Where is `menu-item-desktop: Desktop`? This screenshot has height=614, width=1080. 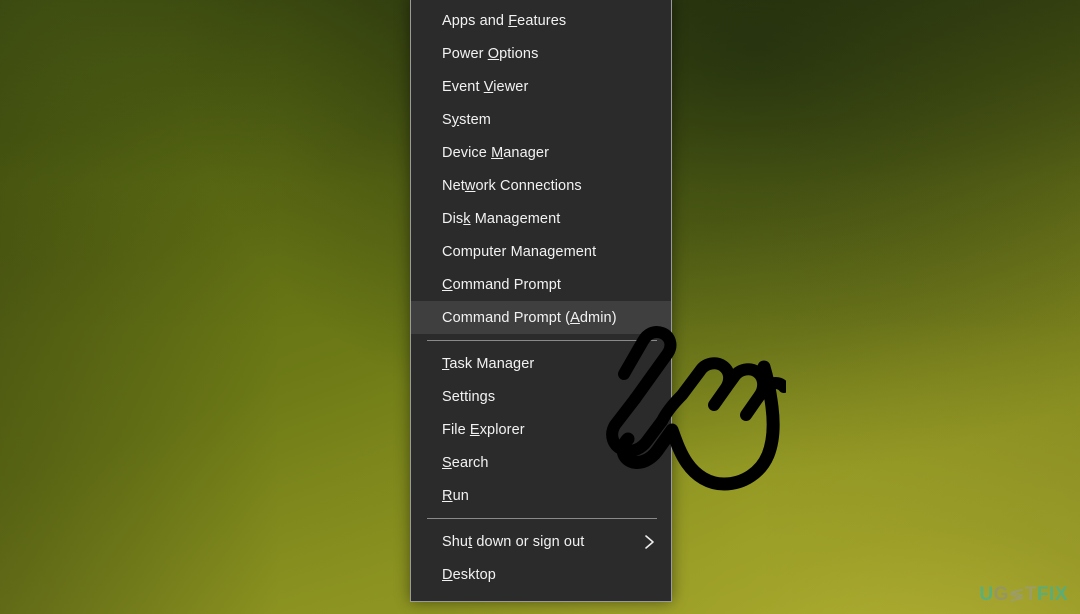
menu-item-desktop: Desktop is located at coordinates (541, 574).